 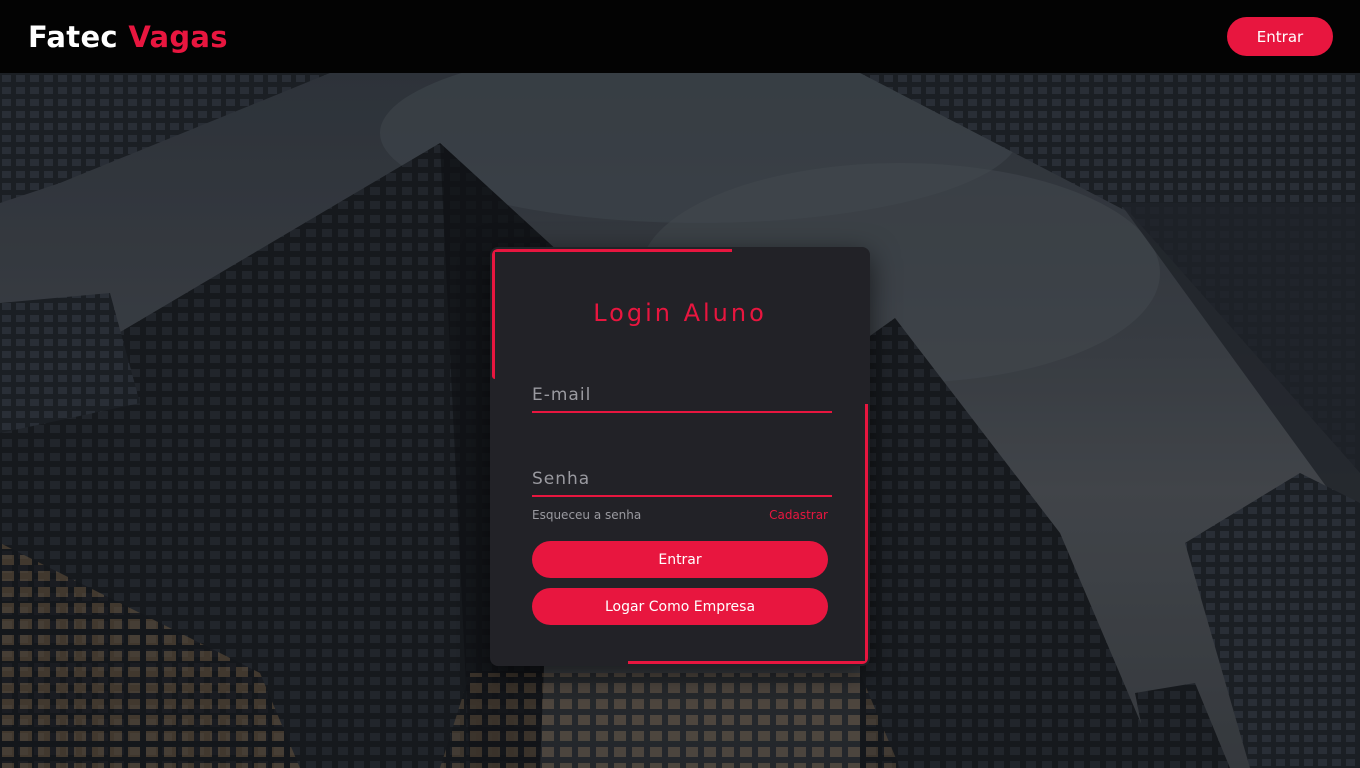 I want to click on password-input, so click(x=682, y=476).